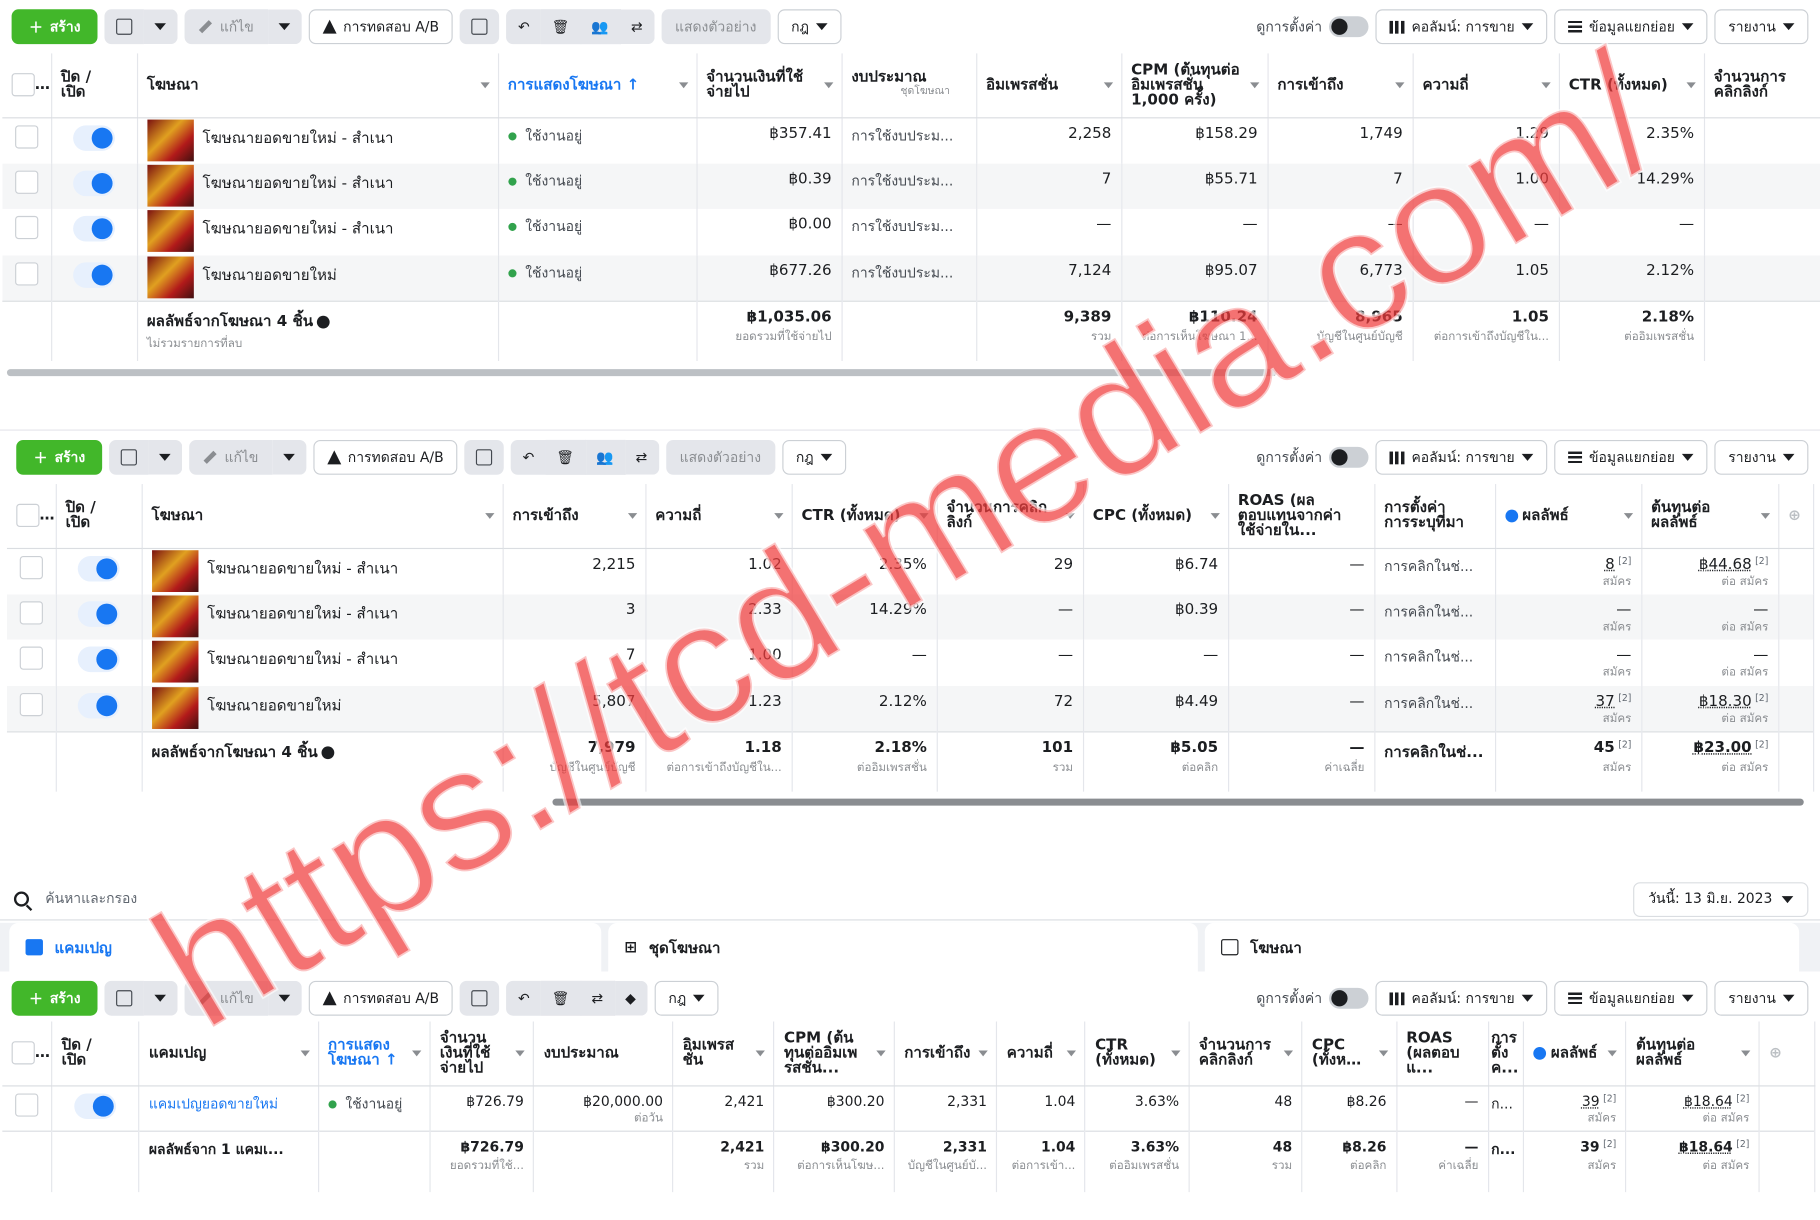 This screenshot has width=1820, height=1220. What do you see at coordinates (839, 899) in the screenshot?
I see `search-input: ค้นหาและกรอง` at bounding box center [839, 899].